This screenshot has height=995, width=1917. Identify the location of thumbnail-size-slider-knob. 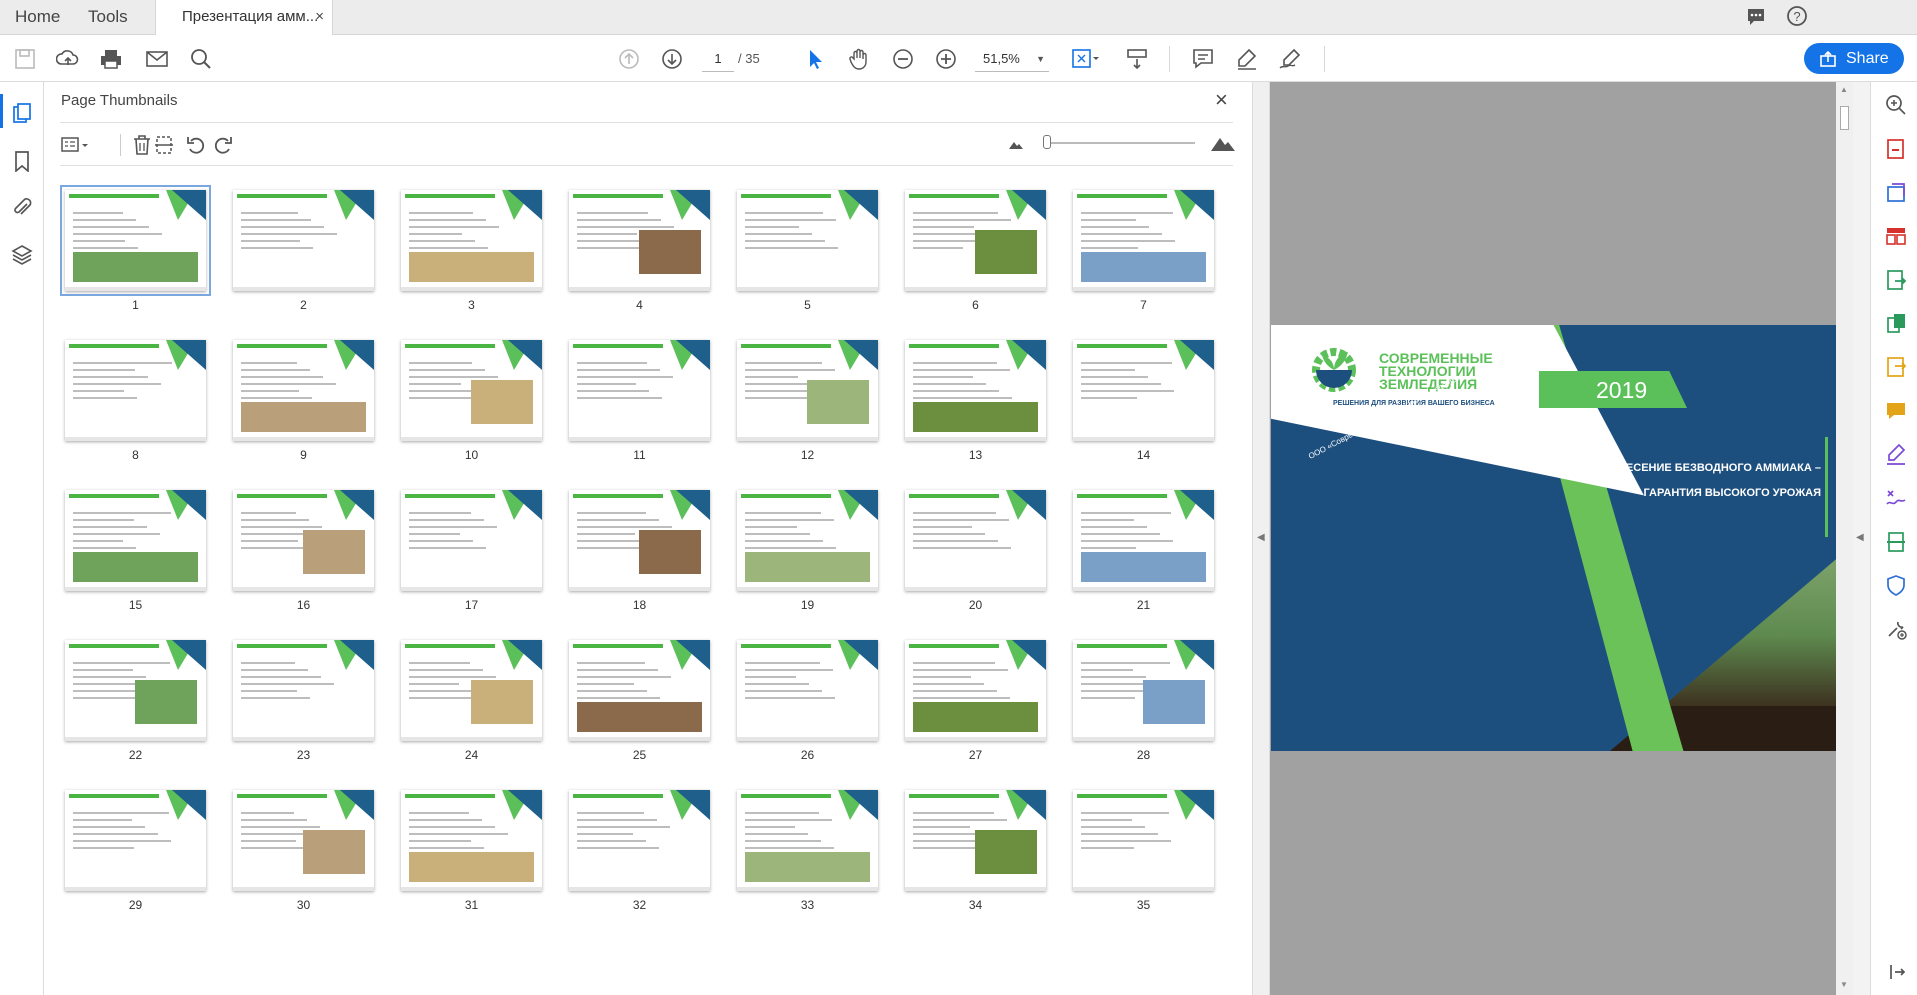
(1047, 142).